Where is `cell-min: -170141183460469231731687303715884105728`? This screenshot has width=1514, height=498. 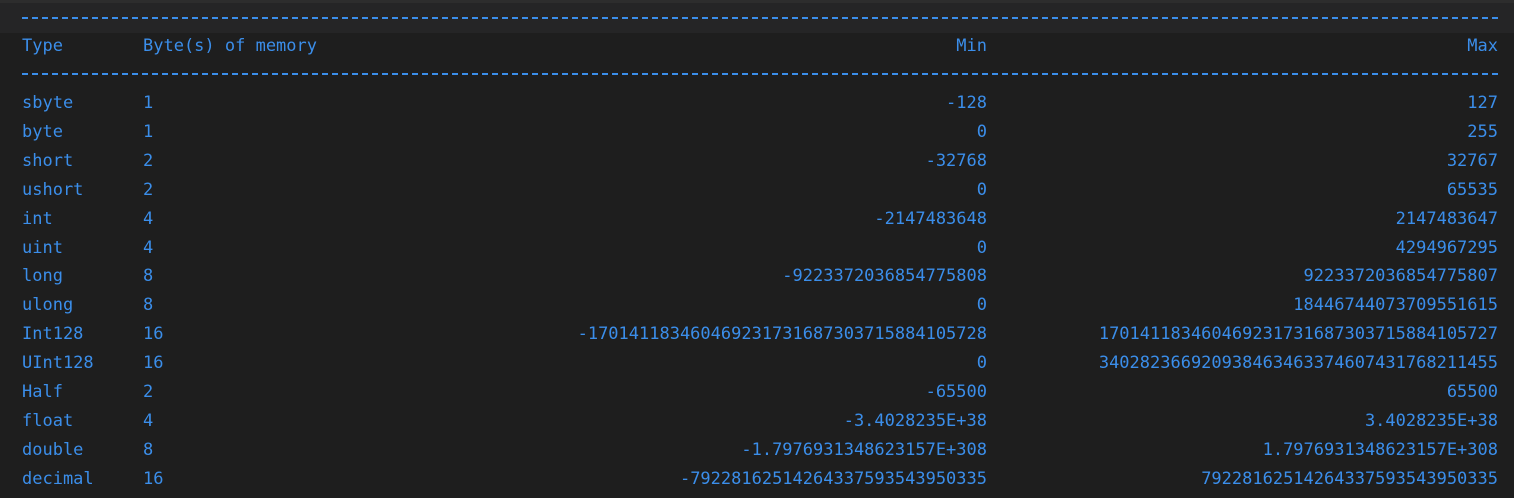
cell-min: -170141183460469231731687303715884105728 is located at coordinates (782, 334).